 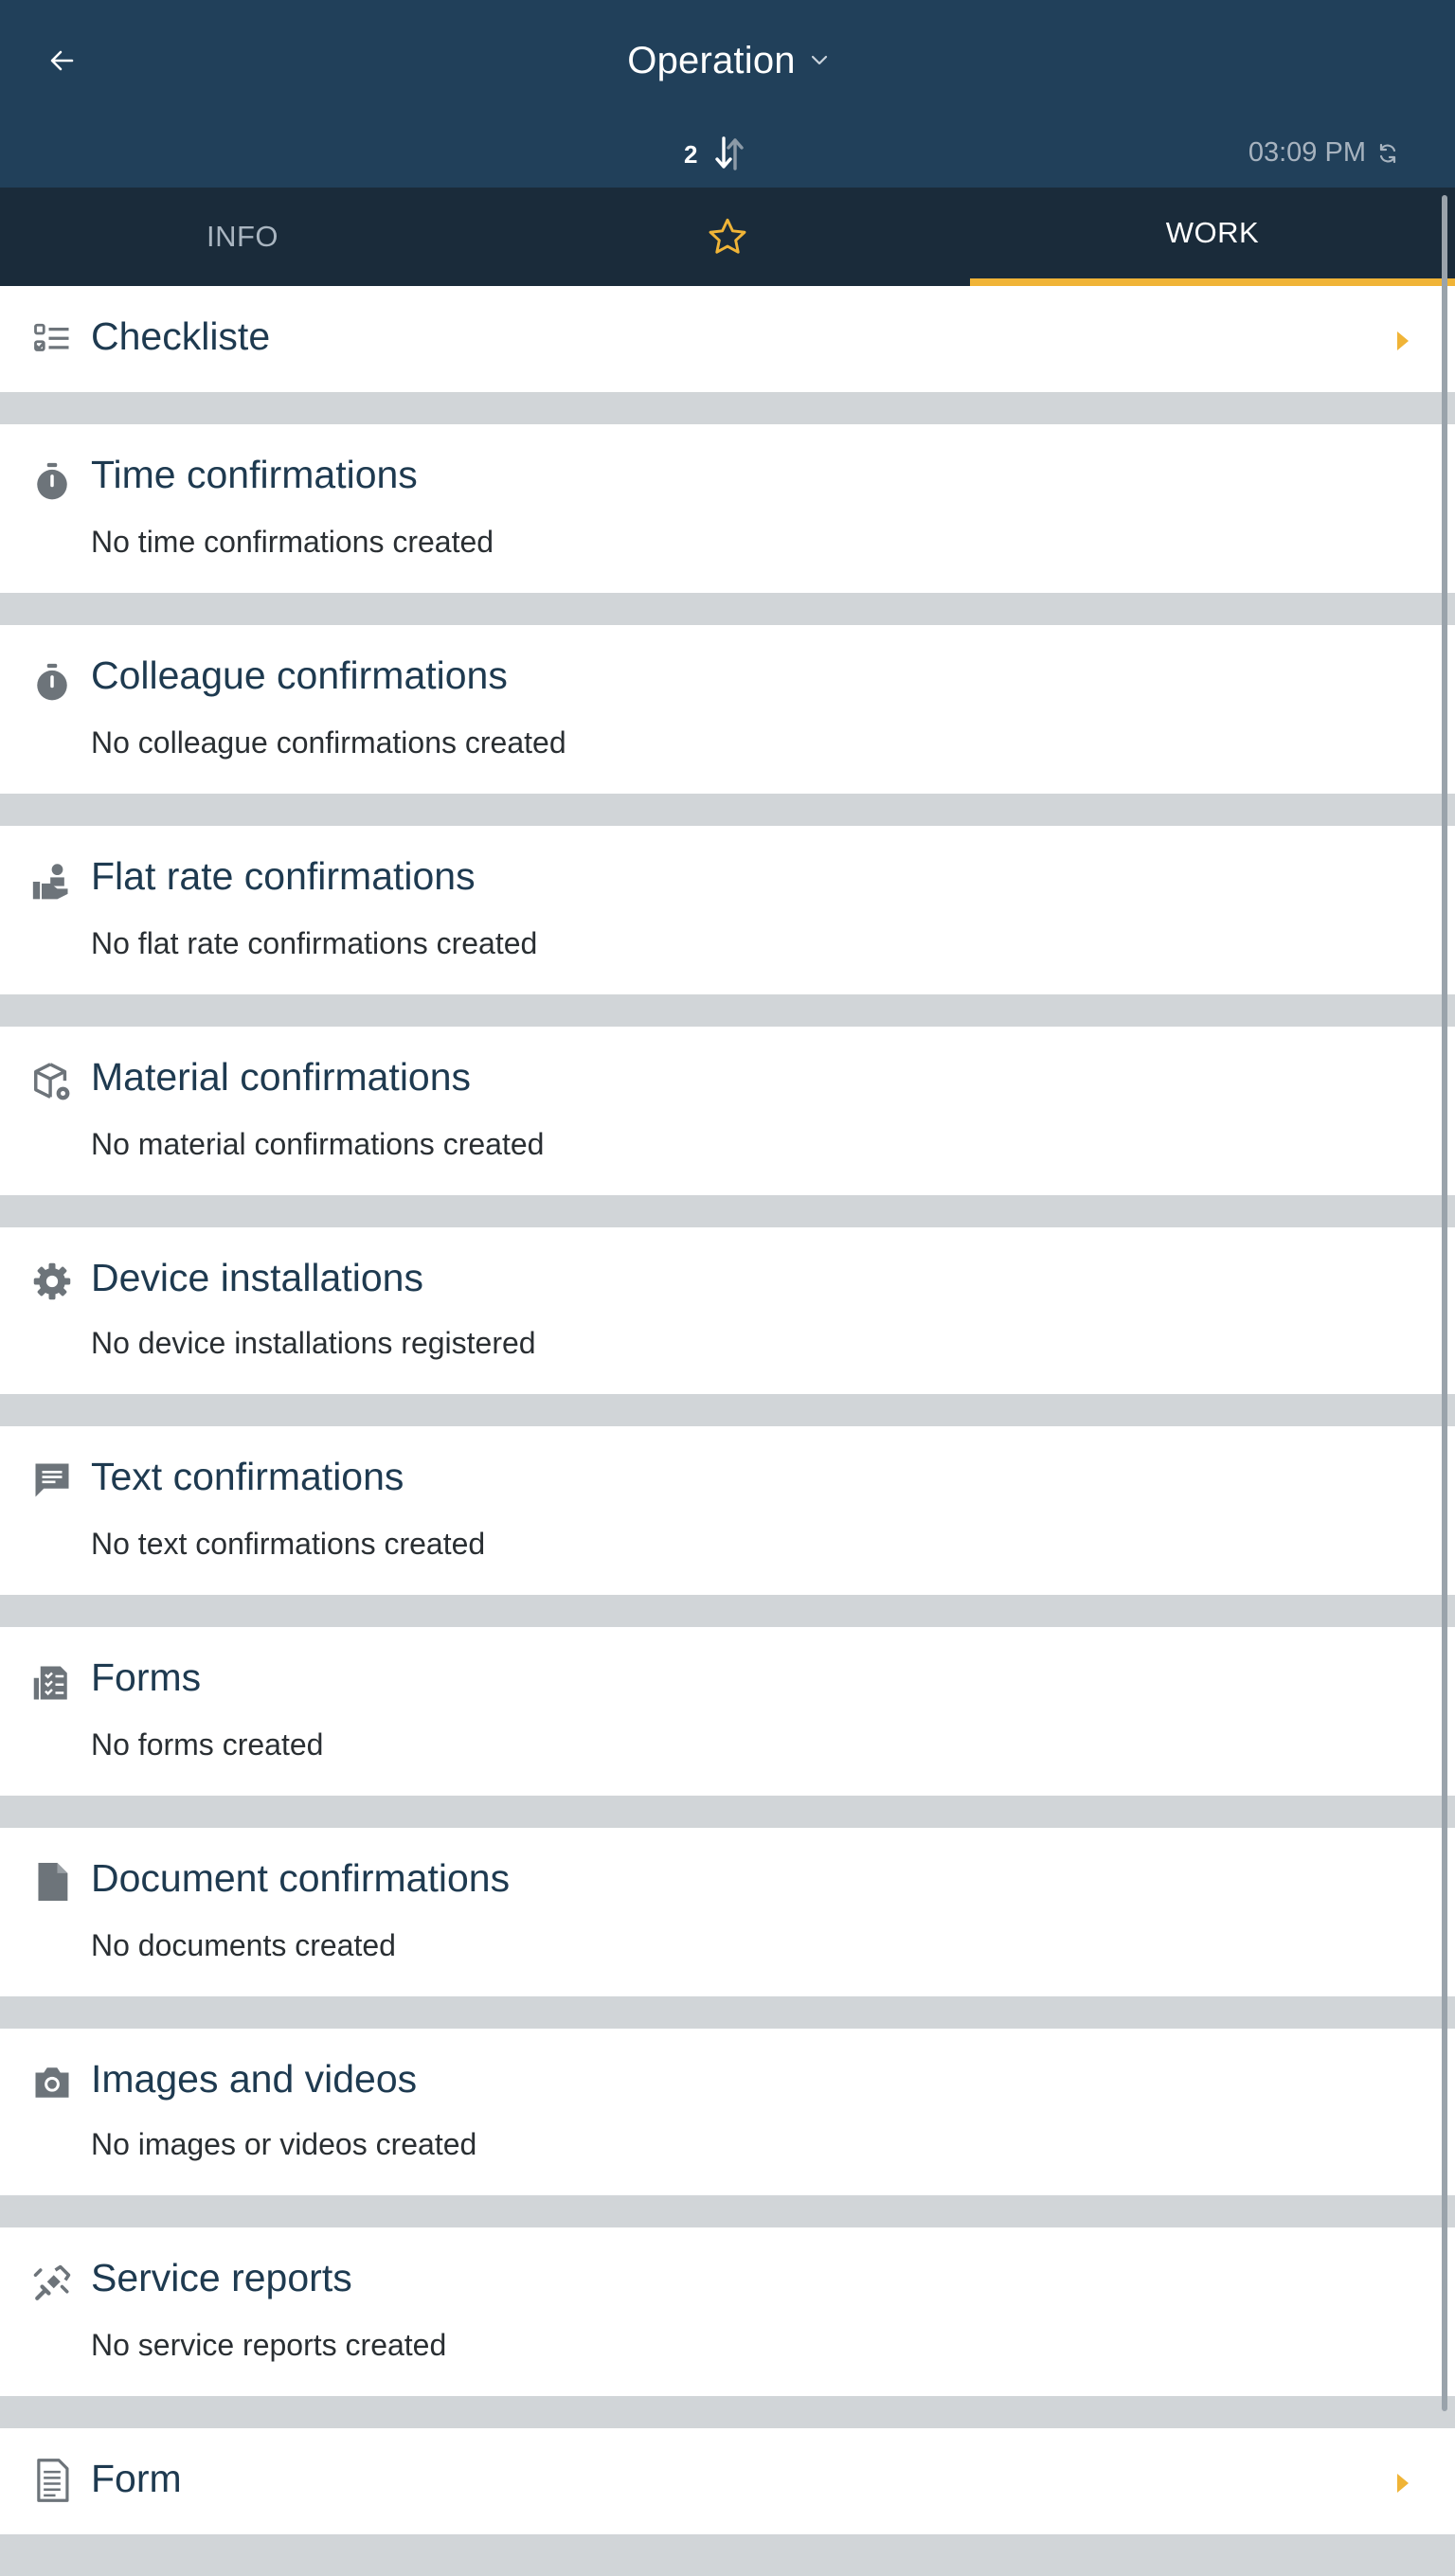 I want to click on gear-icon, so click(x=52, y=1281).